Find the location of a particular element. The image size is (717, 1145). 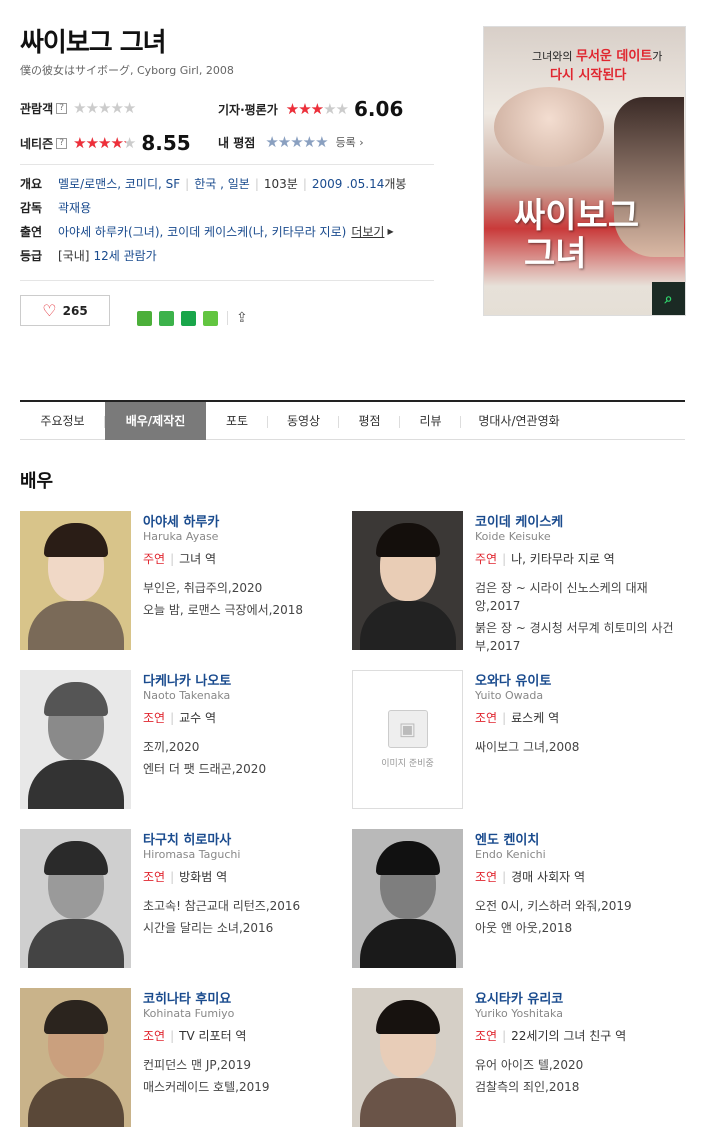

actor-eng-name: Haruka Ayase is located at coordinates (181, 536).